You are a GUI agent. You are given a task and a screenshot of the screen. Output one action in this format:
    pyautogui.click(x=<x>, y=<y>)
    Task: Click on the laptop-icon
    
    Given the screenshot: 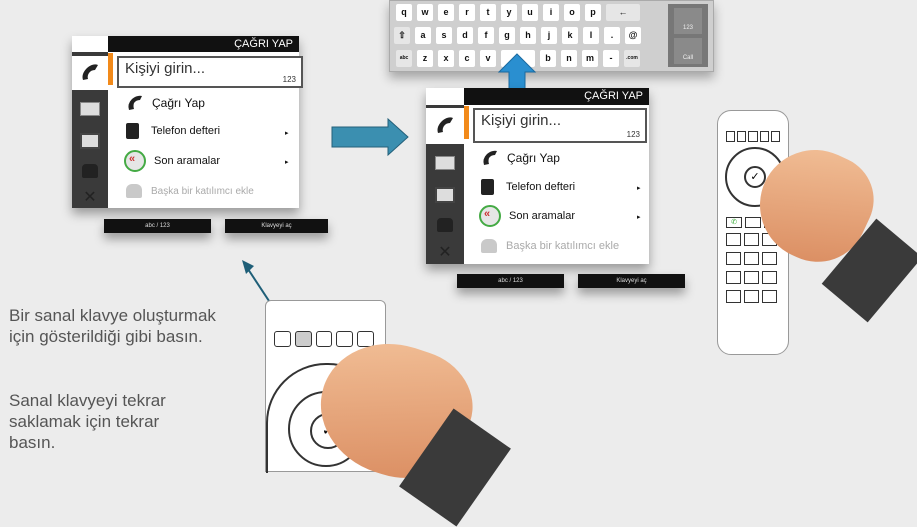 What is the action you would take?
    pyautogui.click(x=90, y=141)
    